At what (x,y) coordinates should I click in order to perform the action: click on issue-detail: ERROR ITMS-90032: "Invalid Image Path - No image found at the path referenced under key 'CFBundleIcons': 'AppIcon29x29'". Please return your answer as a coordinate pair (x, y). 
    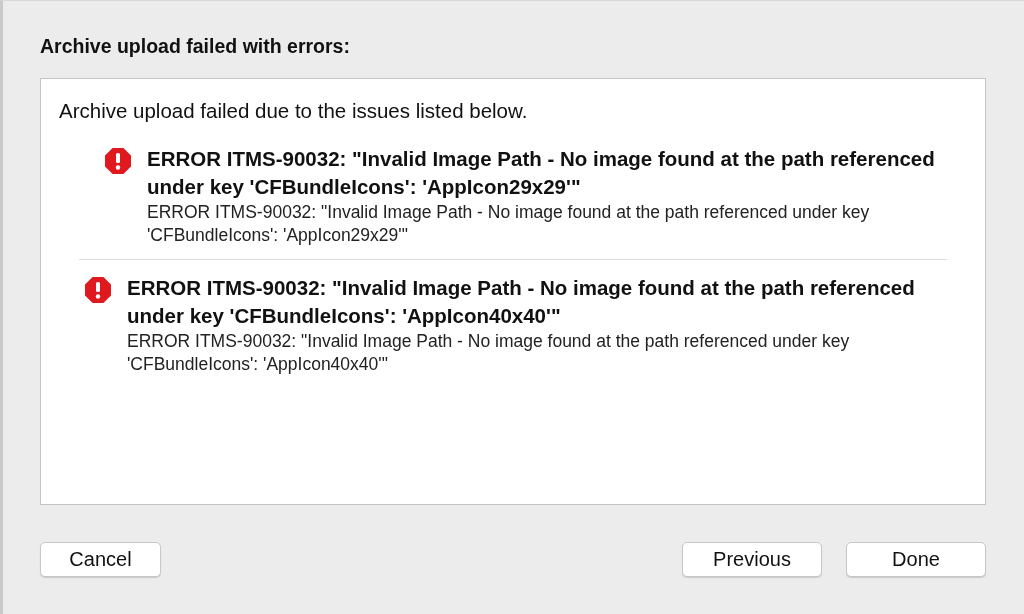
    Looking at the image, I should click on (509, 224).